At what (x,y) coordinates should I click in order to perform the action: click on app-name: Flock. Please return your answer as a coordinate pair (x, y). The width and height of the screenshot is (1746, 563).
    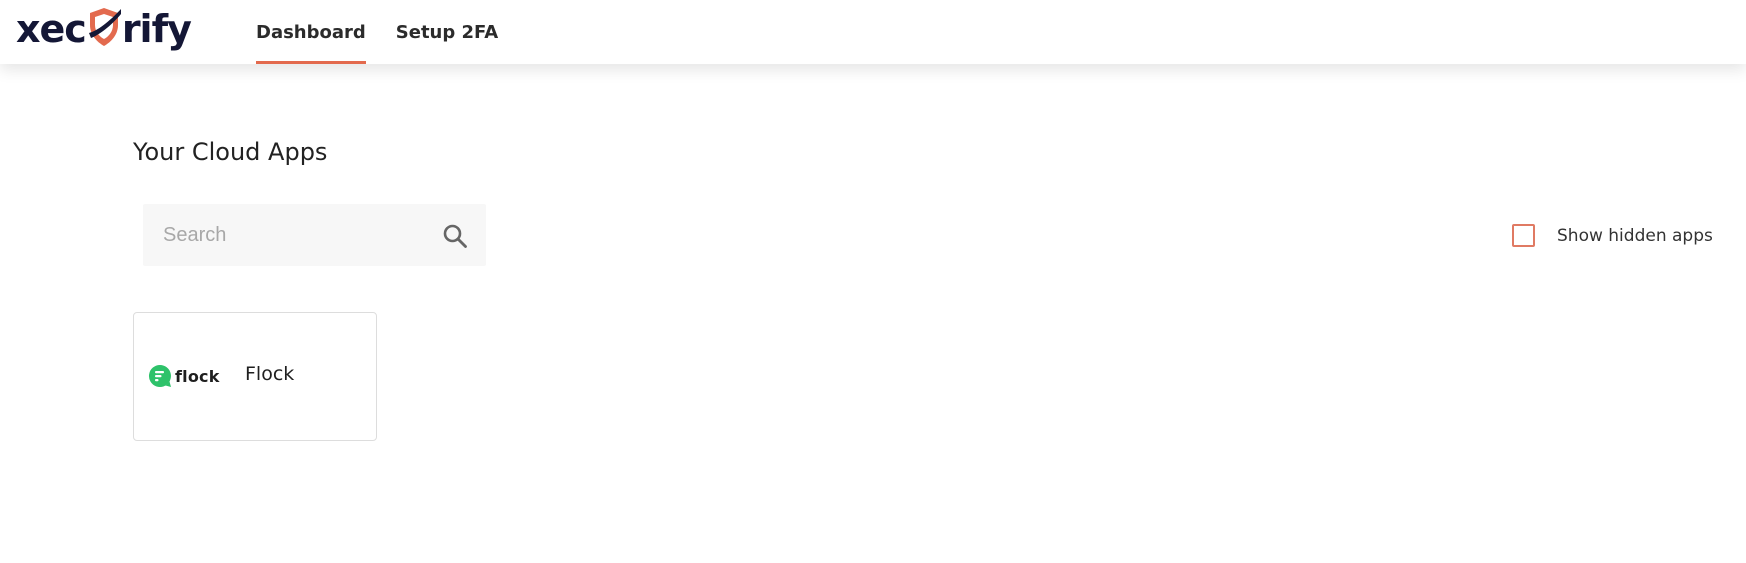
    Looking at the image, I should click on (270, 374).